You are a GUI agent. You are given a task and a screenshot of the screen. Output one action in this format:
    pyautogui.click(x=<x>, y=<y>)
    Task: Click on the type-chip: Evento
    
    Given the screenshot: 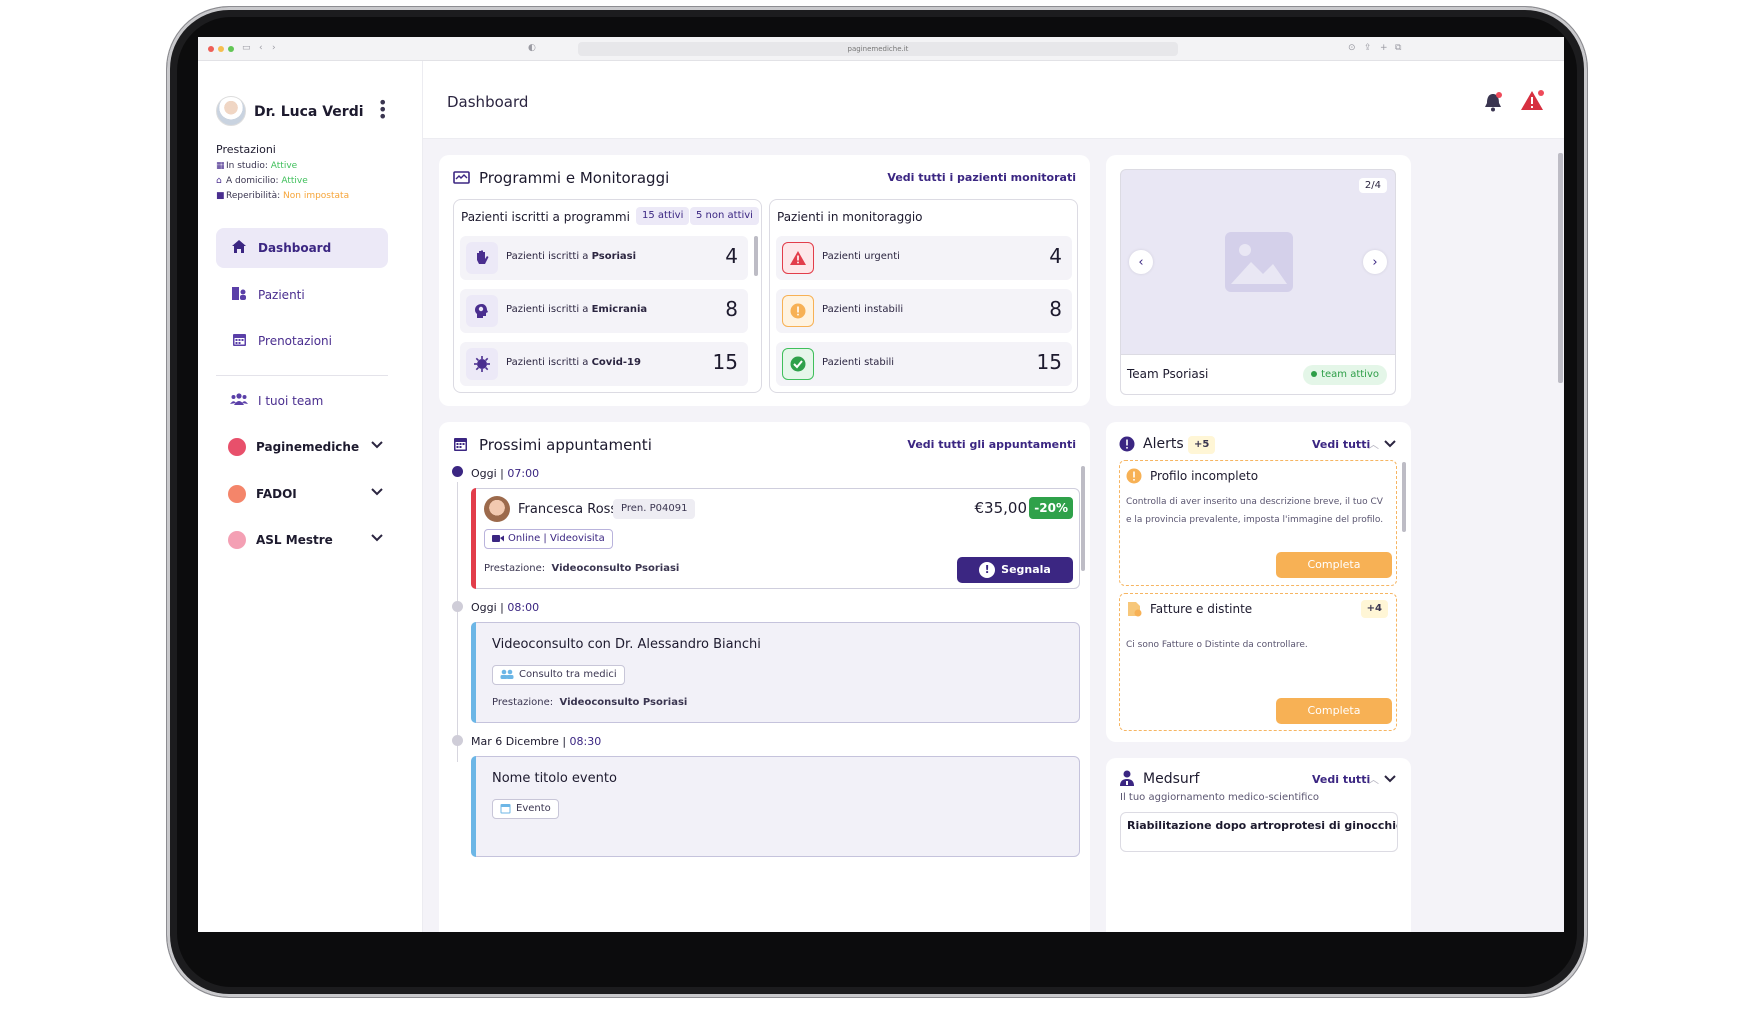 What is the action you would take?
    pyautogui.click(x=525, y=809)
    